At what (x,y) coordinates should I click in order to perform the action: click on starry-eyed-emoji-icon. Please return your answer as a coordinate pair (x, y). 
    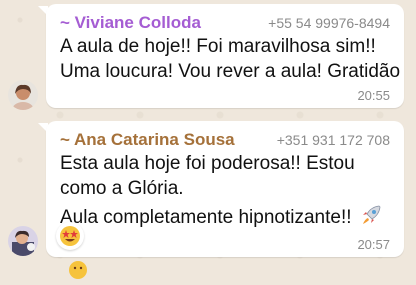
    Looking at the image, I should click on (70, 236).